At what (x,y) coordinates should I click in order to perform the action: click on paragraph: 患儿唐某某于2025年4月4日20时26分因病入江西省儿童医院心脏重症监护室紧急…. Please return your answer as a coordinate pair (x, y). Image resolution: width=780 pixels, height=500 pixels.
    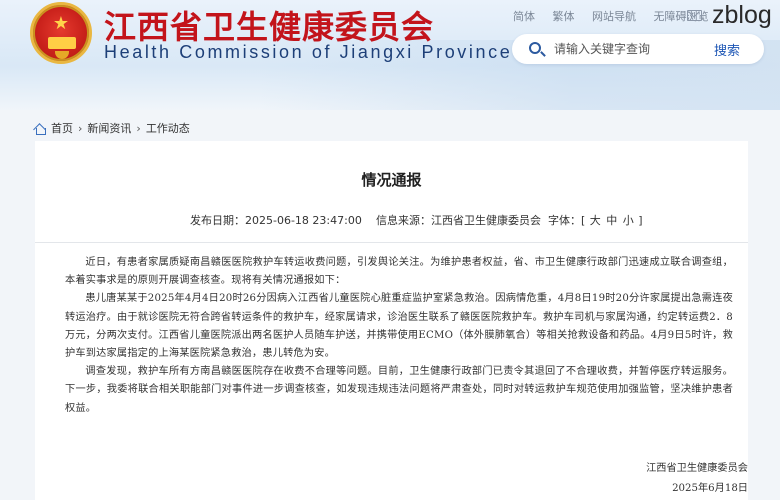
    Looking at the image, I should click on (399, 326).